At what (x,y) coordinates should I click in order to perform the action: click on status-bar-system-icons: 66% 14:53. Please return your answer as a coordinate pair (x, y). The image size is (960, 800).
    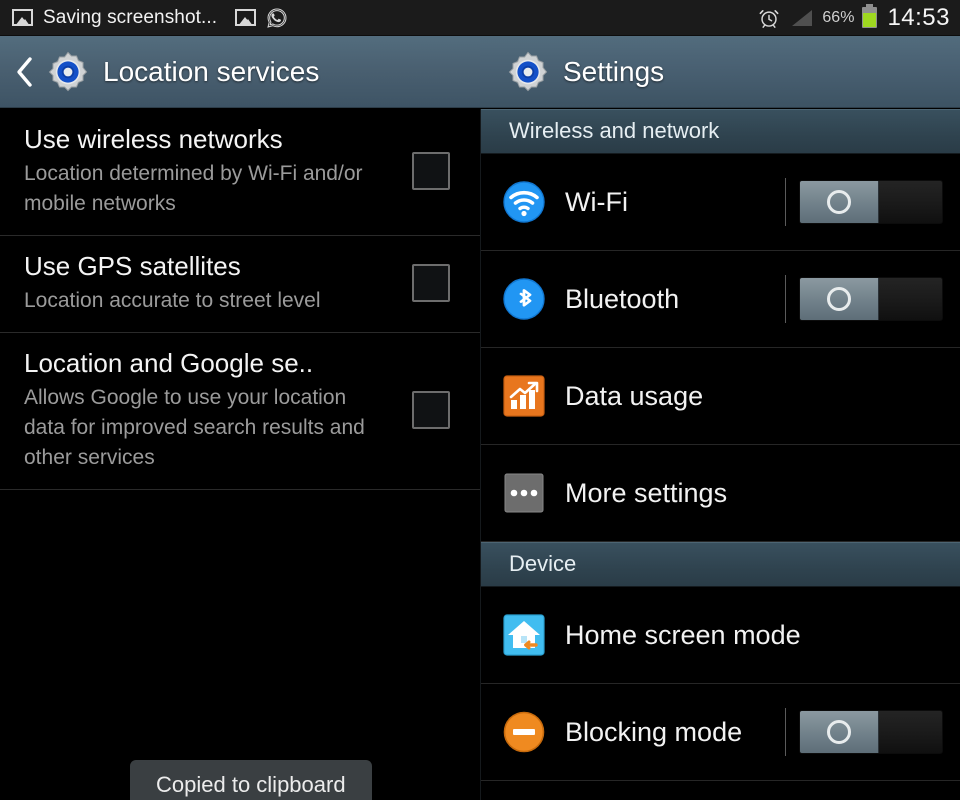
    Looking at the image, I should click on (859, 18).